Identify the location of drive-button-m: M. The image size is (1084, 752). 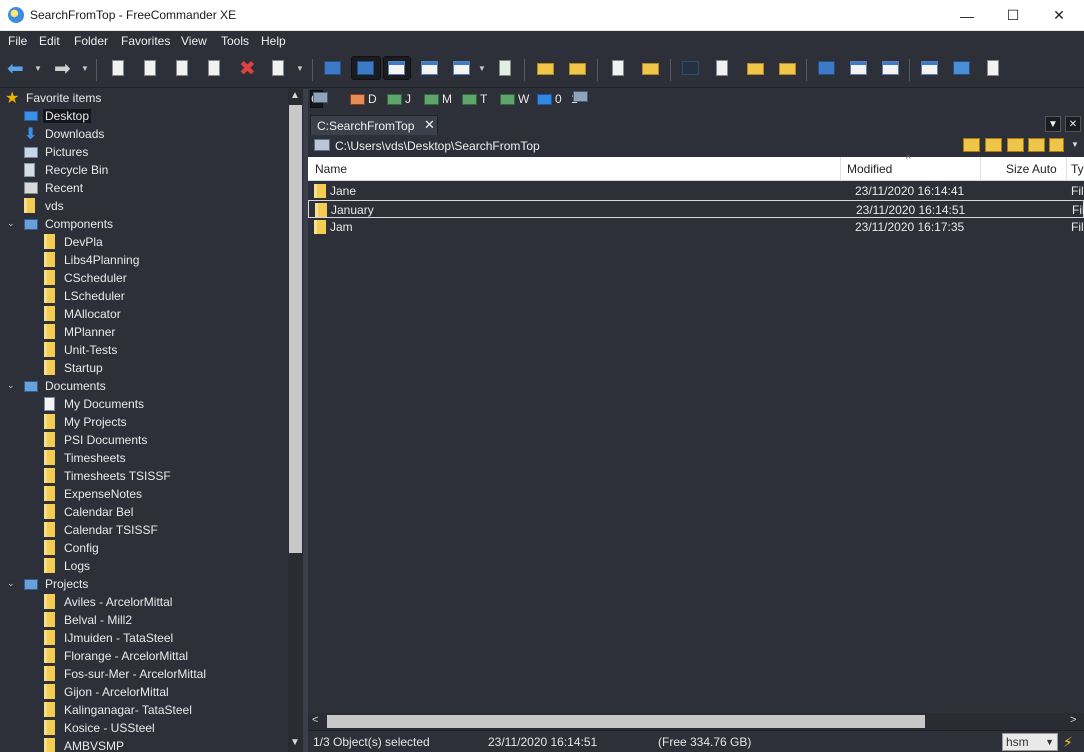
(437, 99).